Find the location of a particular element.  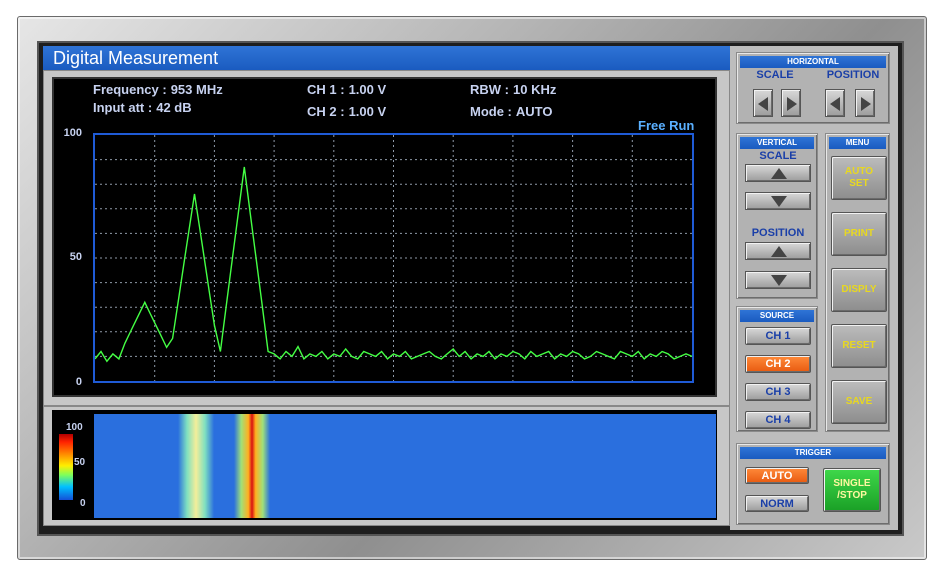

reset-button: RESET is located at coordinates (859, 346).